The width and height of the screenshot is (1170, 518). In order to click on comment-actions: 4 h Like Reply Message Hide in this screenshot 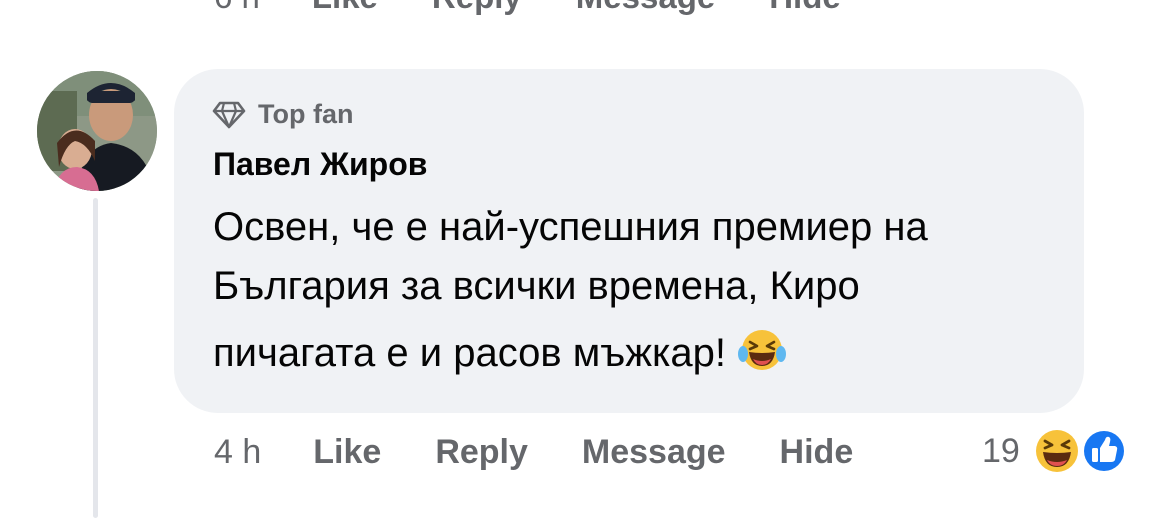, I will do `click(560, 452)`.